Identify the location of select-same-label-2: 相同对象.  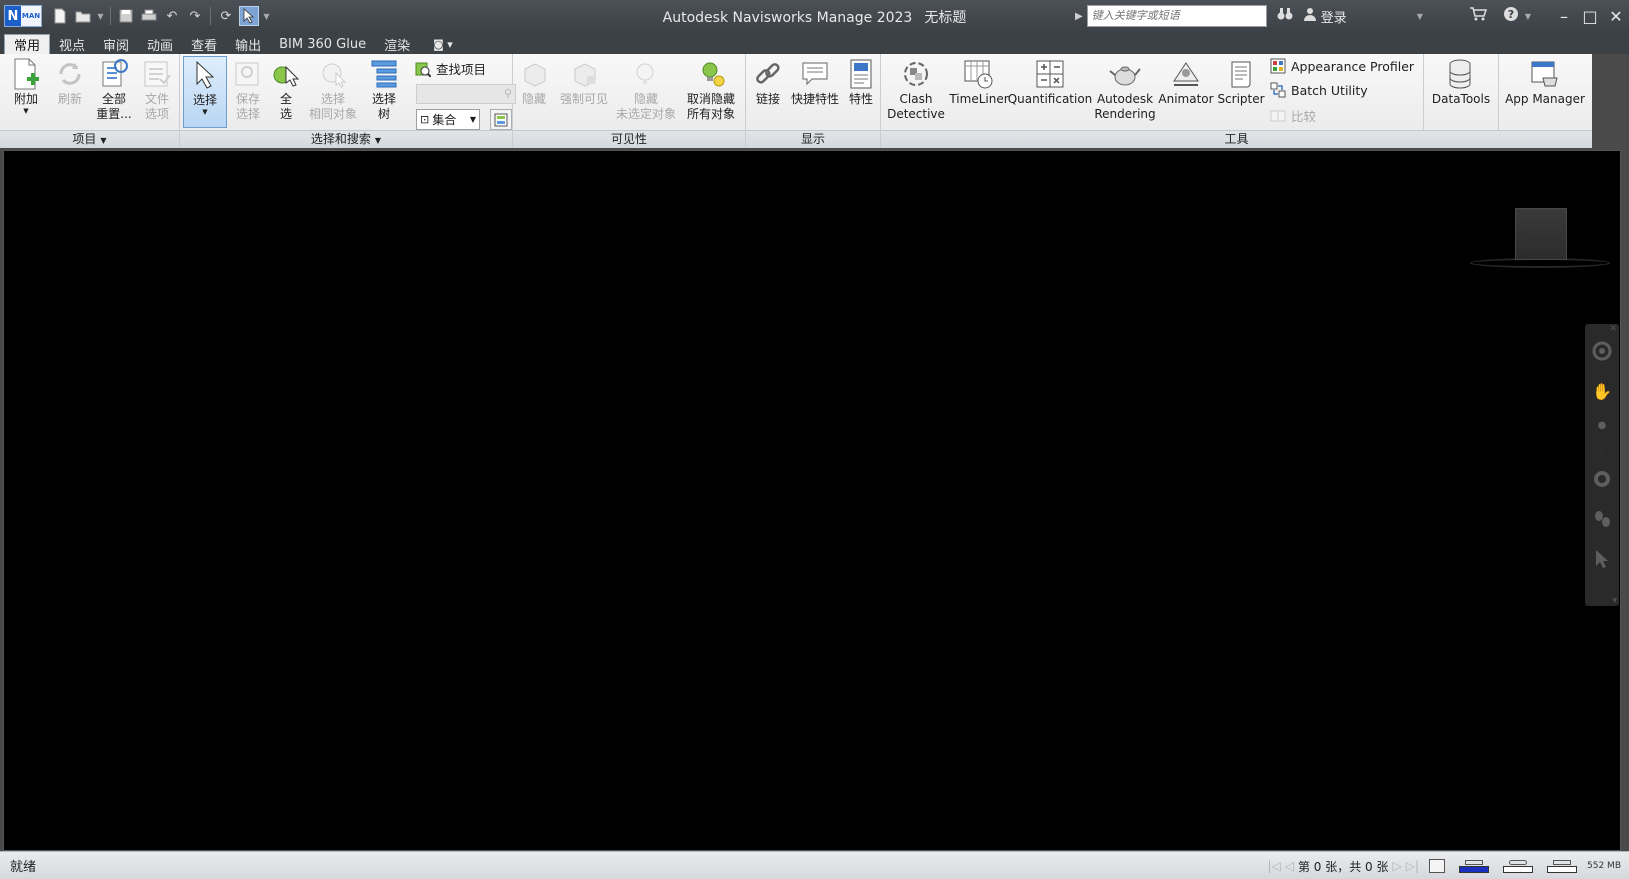
(332, 114).